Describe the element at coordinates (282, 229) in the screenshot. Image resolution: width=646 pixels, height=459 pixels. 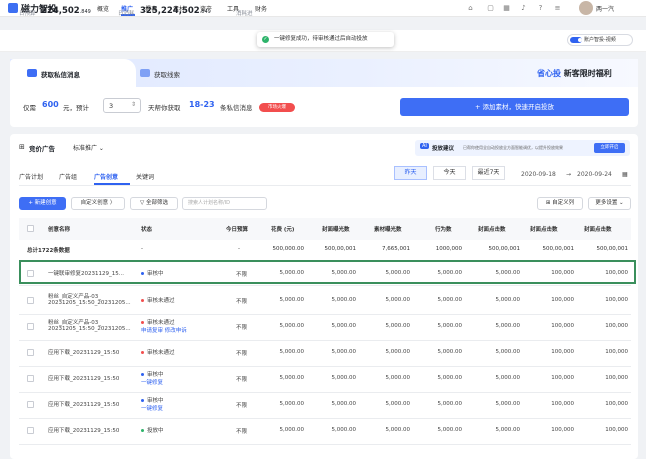
I see `col-spend: 花费 (元)` at that location.